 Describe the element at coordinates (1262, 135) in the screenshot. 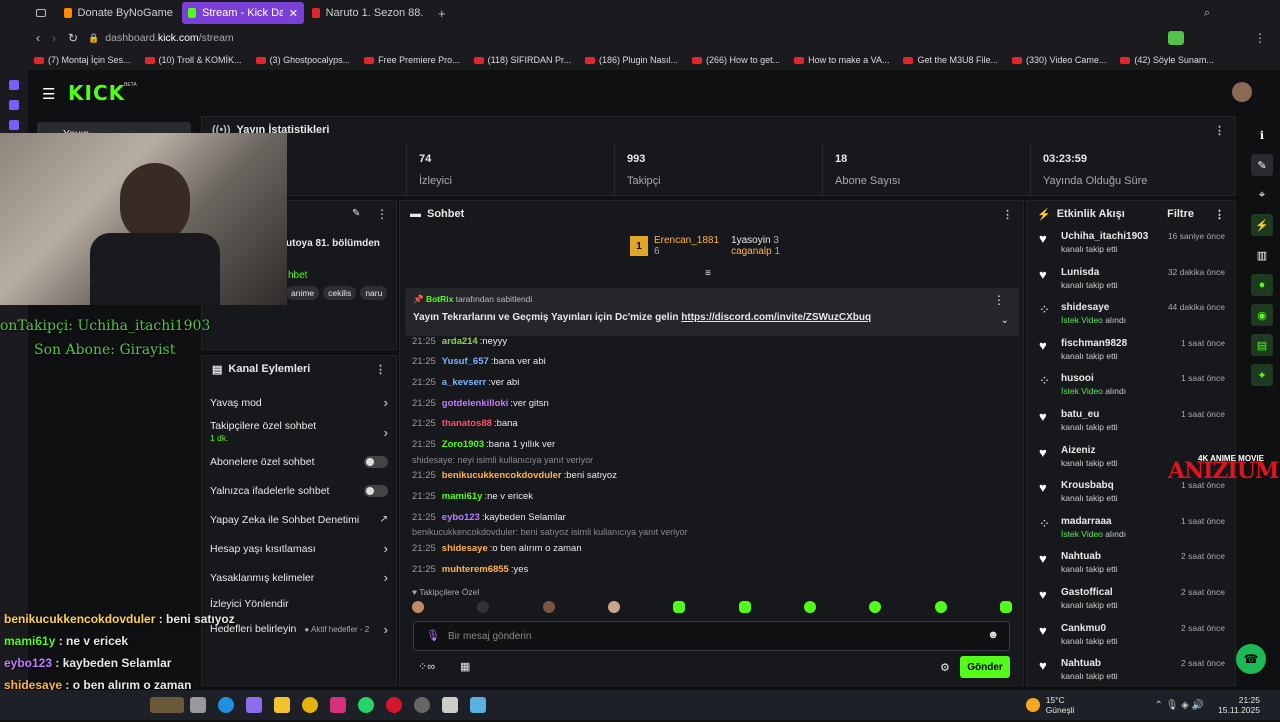

I see `info-icon: ℹ` at that location.